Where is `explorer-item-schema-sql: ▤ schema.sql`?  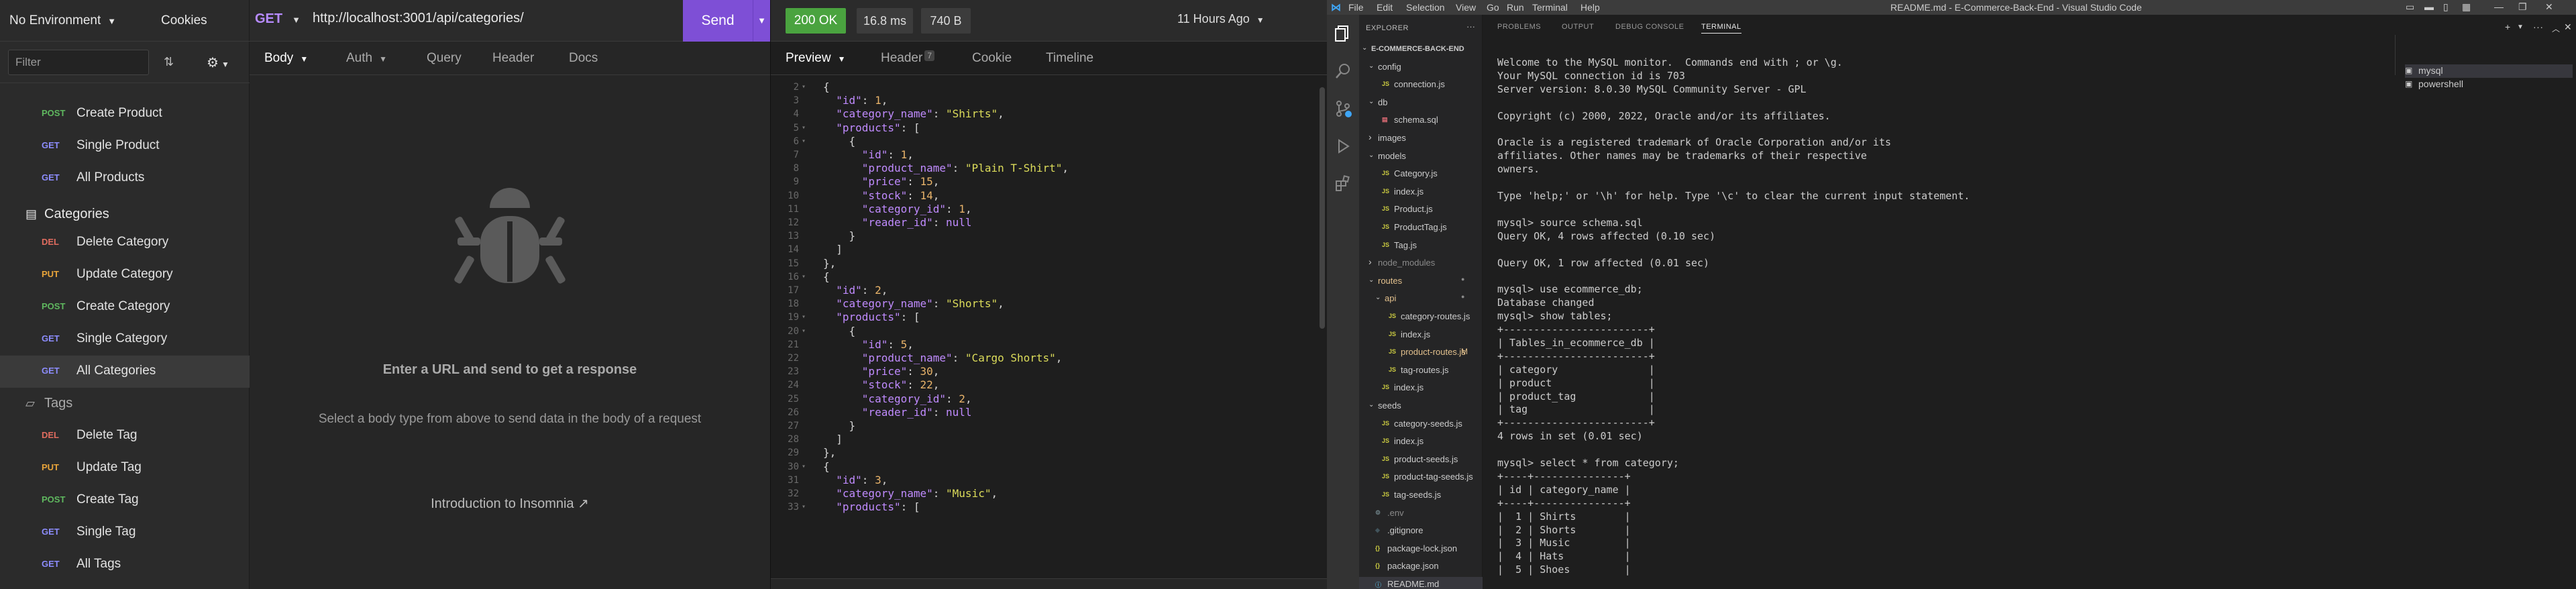 explorer-item-schema-sql: ▤ schema.sql is located at coordinates (1421, 120).